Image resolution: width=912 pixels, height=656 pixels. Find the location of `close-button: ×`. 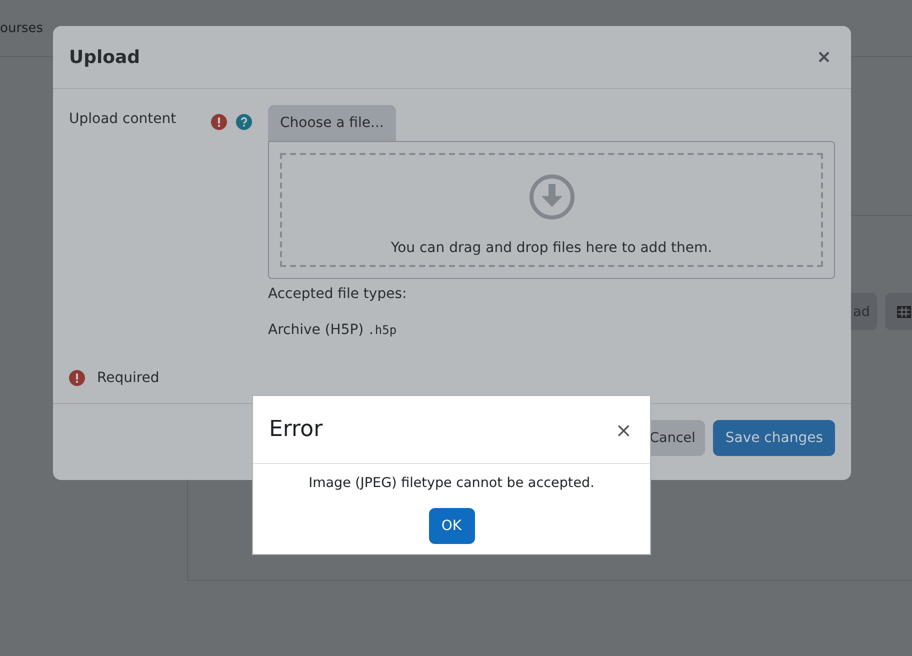

close-button: × is located at coordinates (623, 430).